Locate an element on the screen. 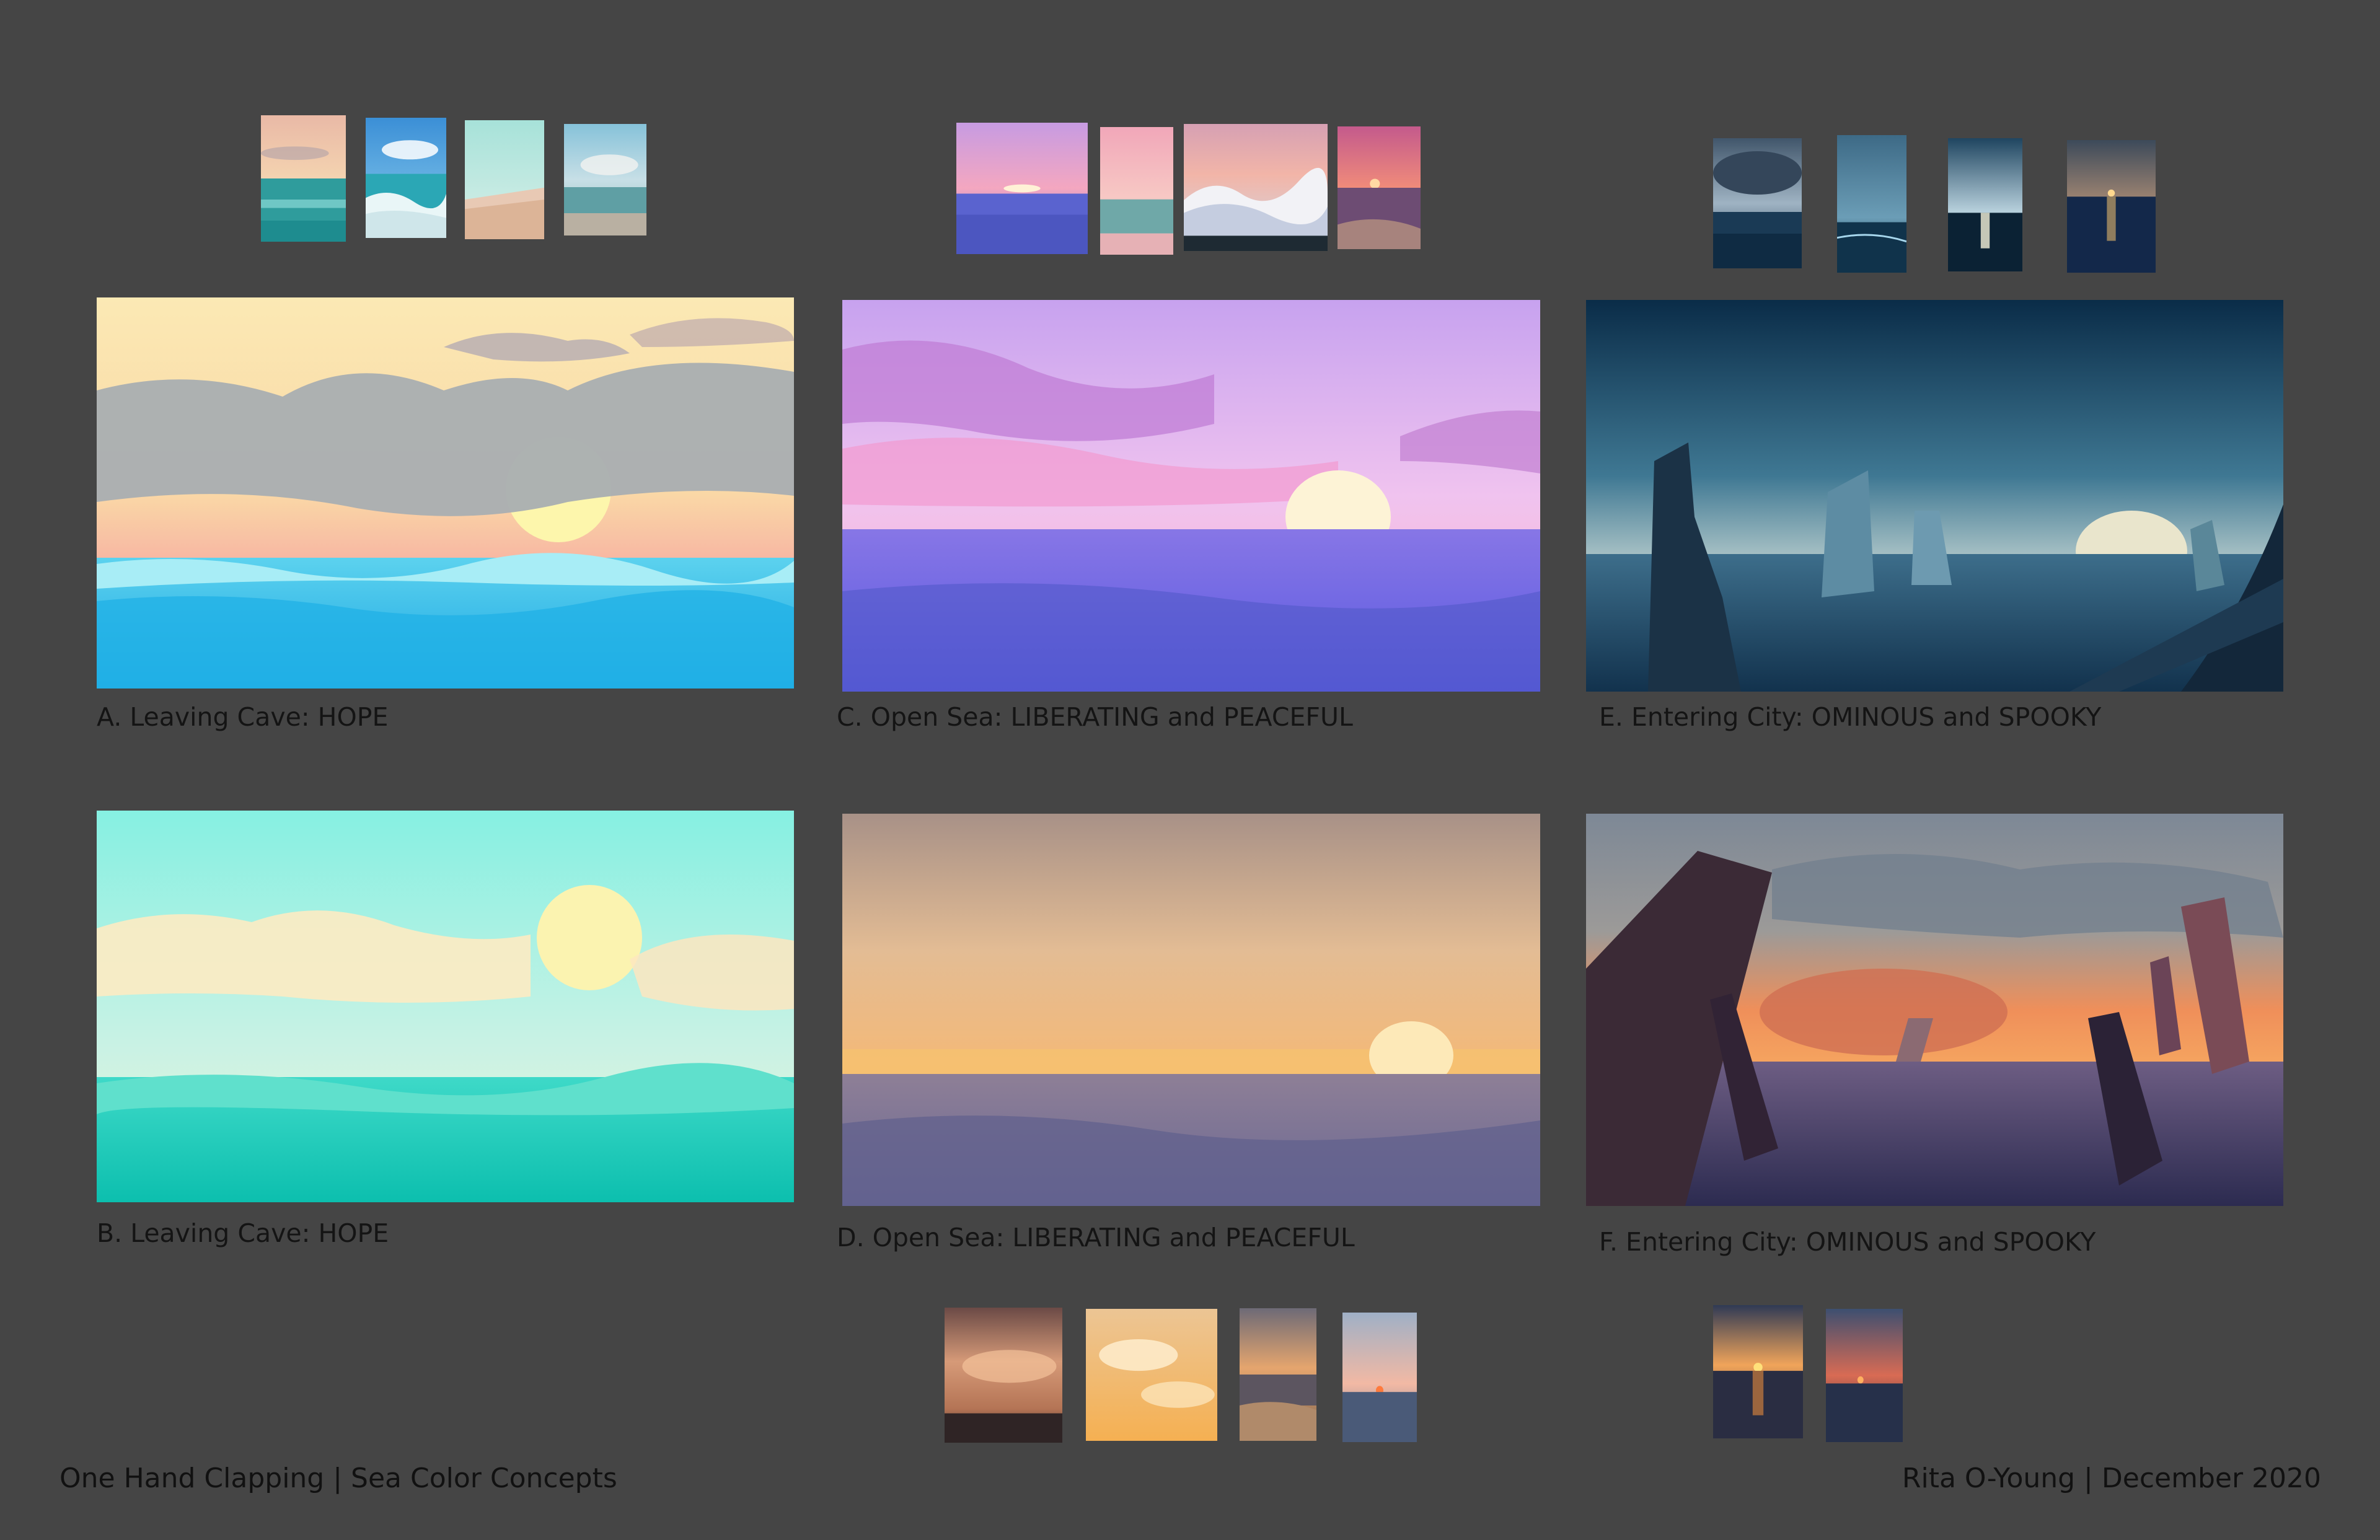 Image resolution: width=2380 pixels, height=1540 pixels. caption-c: C. Open Sea: LIBERATING and PEACEFUL is located at coordinates (1095, 717).